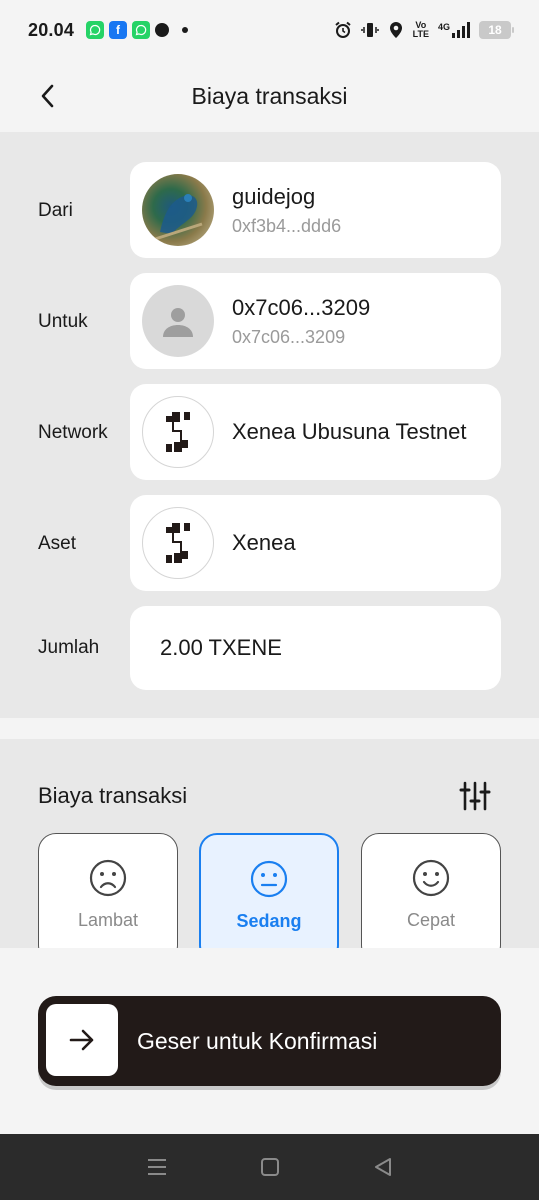  Describe the element at coordinates (369, 30) in the screenshot. I see `vibrate-icon` at that location.